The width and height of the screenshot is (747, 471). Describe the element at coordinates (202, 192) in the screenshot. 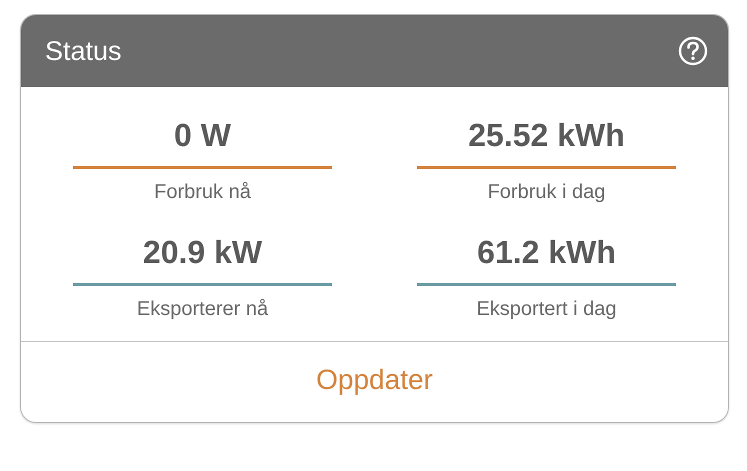

I see `stat-label: Forbruk nå` at that location.